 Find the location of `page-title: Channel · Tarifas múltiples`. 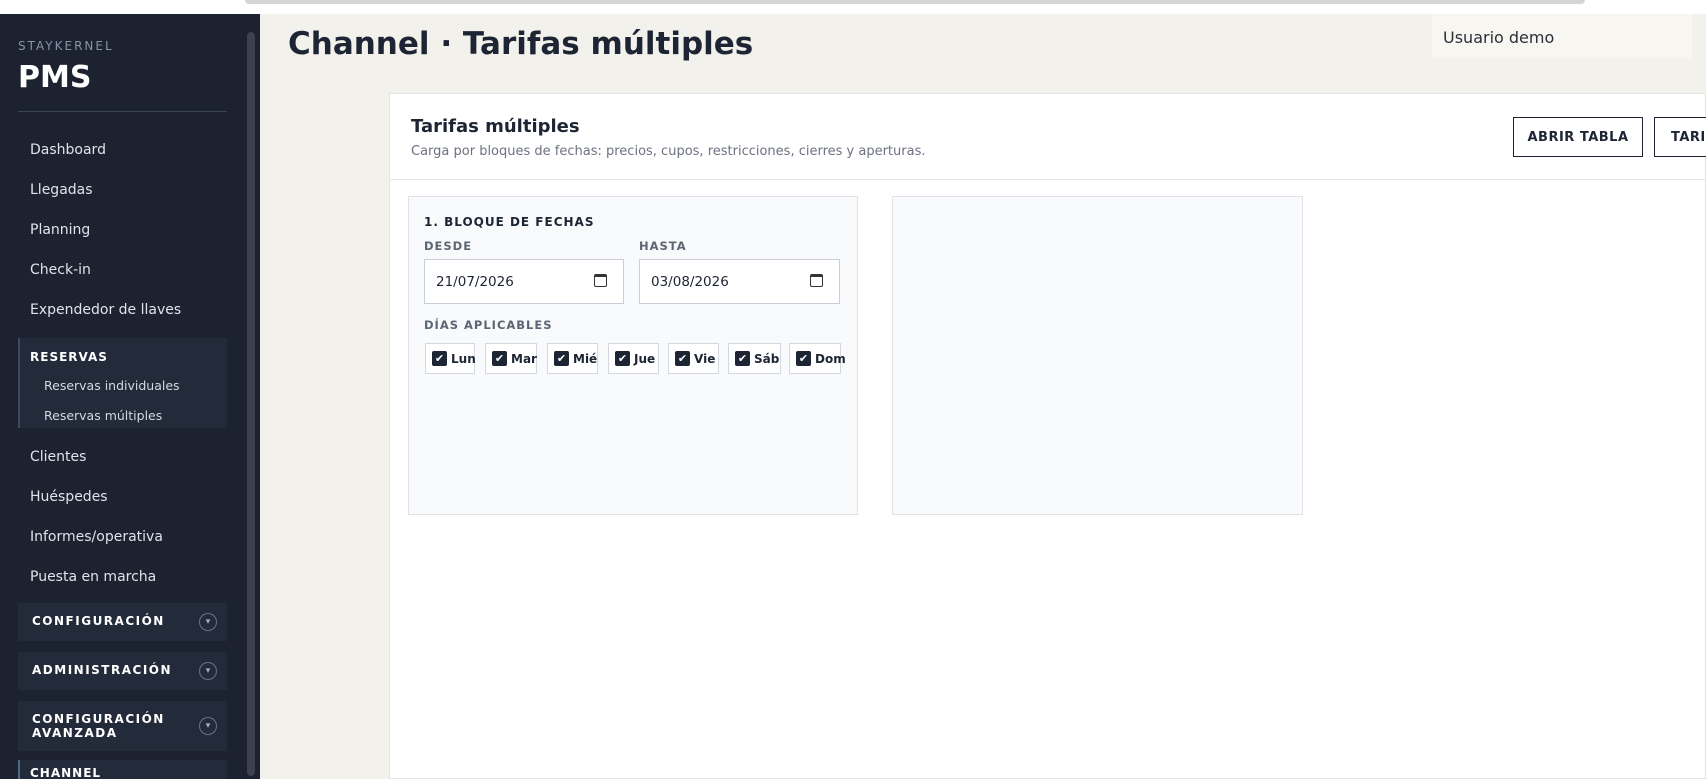

page-title: Channel · Tarifas múltiples is located at coordinates (521, 44).